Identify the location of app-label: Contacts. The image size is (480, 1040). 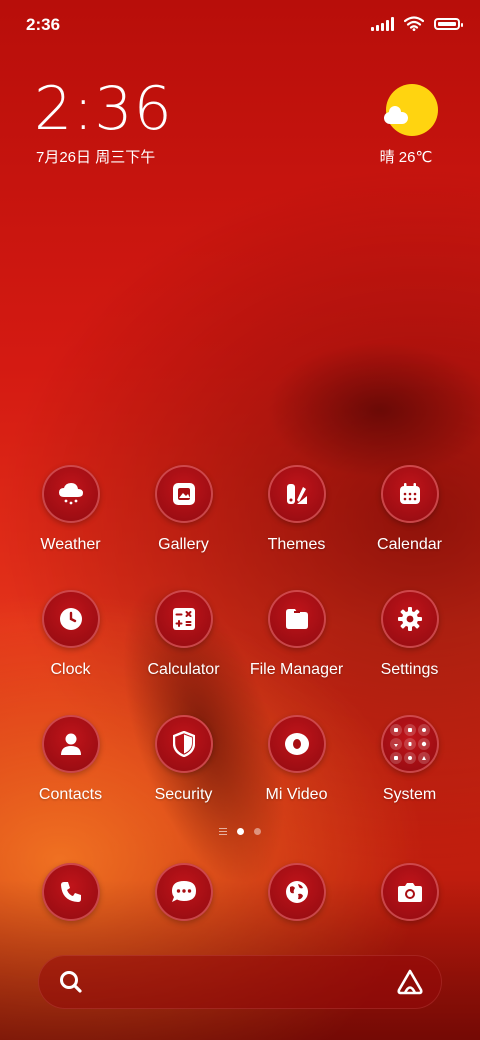
(70, 794).